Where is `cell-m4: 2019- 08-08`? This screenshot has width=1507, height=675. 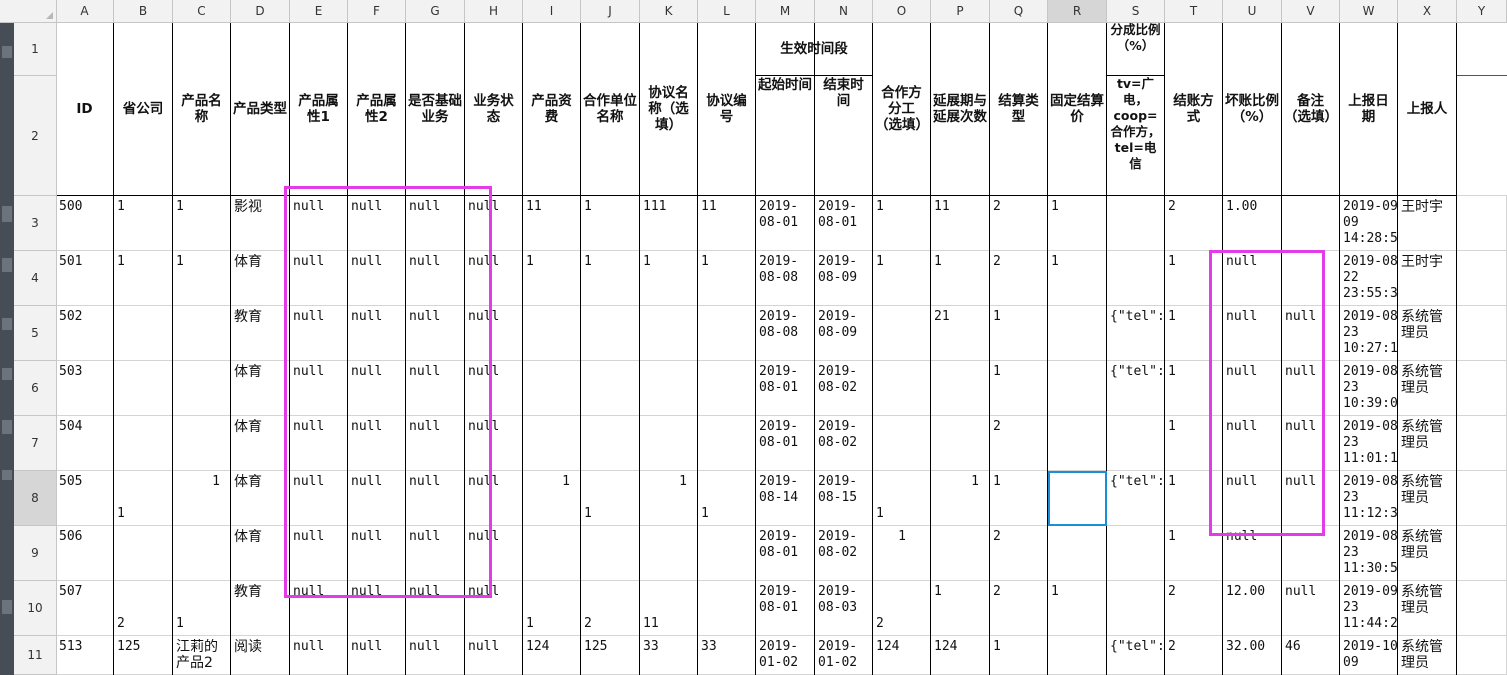 cell-m4: 2019- 08-08 is located at coordinates (785, 280).